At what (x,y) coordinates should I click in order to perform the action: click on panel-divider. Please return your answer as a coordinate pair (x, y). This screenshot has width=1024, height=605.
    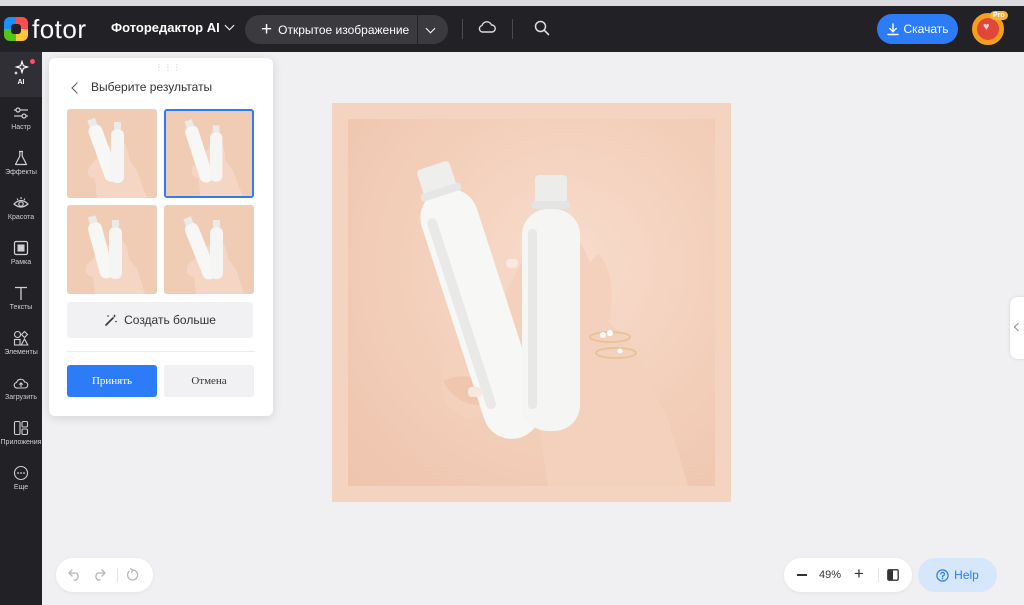
    Looking at the image, I should click on (161, 351).